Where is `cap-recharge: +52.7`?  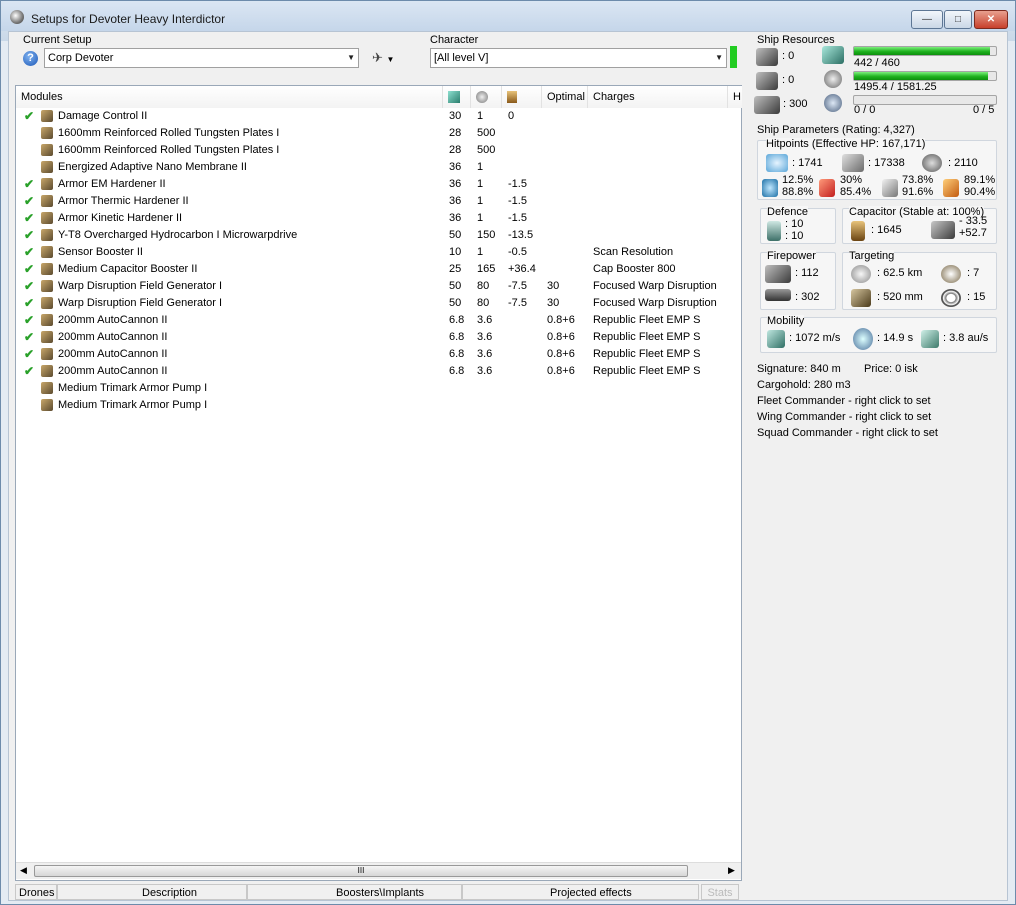 cap-recharge: +52.7 is located at coordinates (973, 233).